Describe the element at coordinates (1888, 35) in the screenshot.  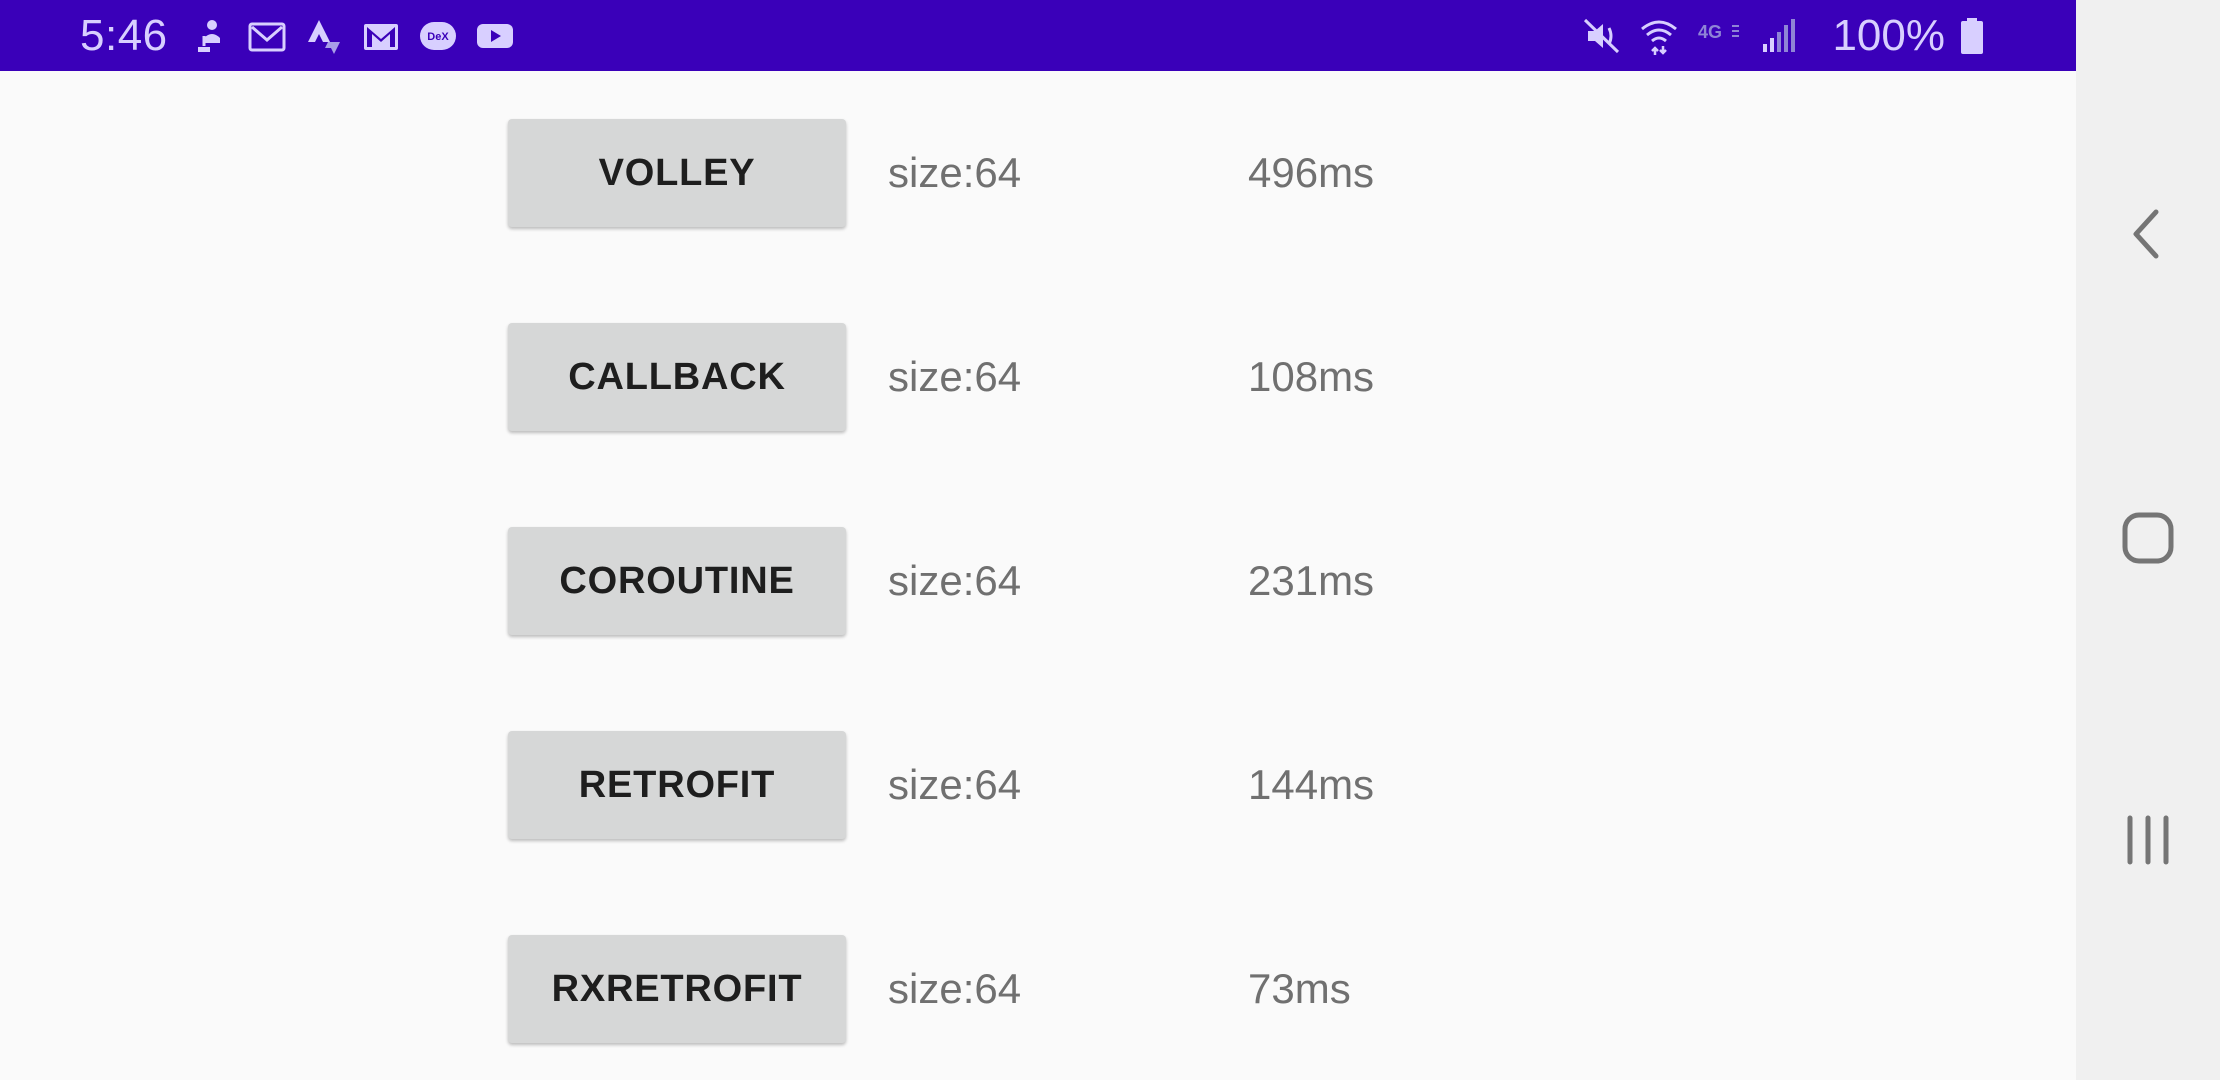
I see `battery-percent: 100%` at that location.